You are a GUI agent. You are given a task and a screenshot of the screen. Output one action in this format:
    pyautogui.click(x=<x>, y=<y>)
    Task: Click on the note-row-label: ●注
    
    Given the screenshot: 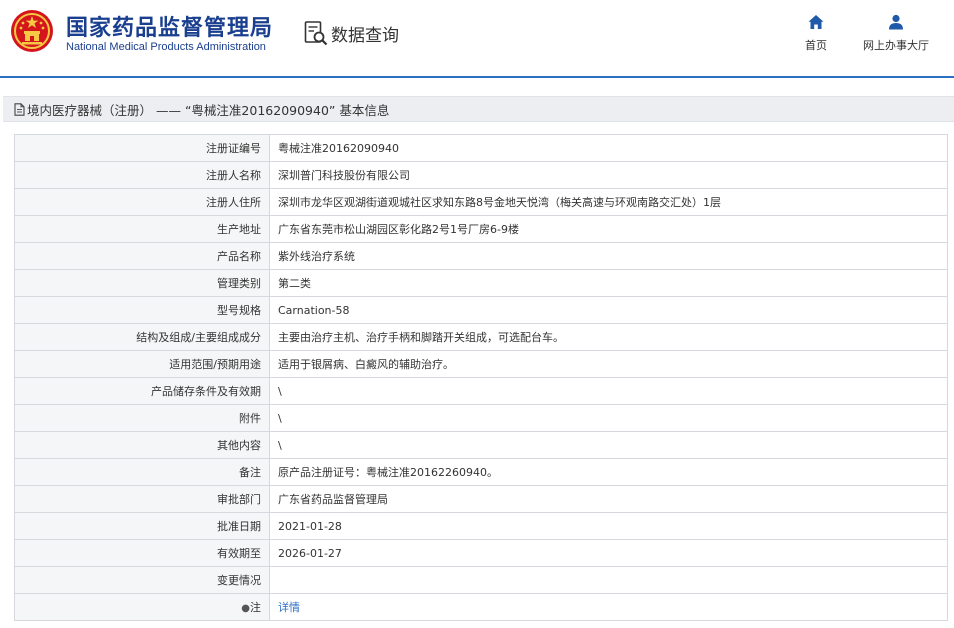 What is the action you would take?
    pyautogui.click(x=142, y=607)
    